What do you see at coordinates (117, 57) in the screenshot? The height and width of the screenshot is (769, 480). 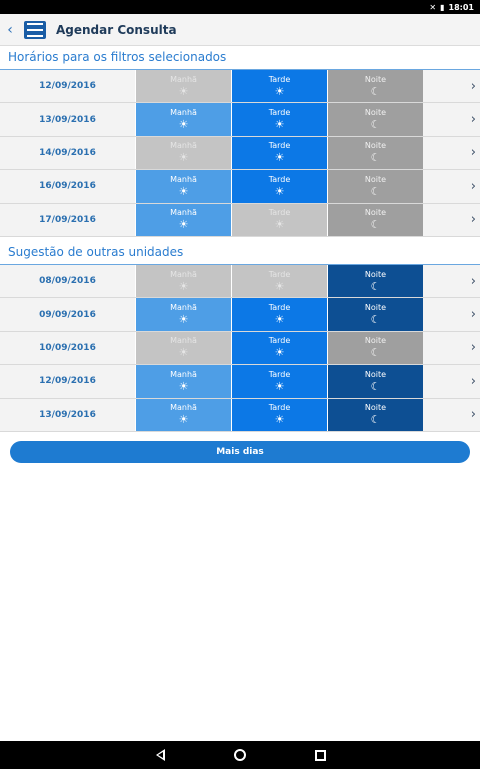 I see `section-title-filters: Horários para os filtros selecionados` at bounding box center [117, 57].